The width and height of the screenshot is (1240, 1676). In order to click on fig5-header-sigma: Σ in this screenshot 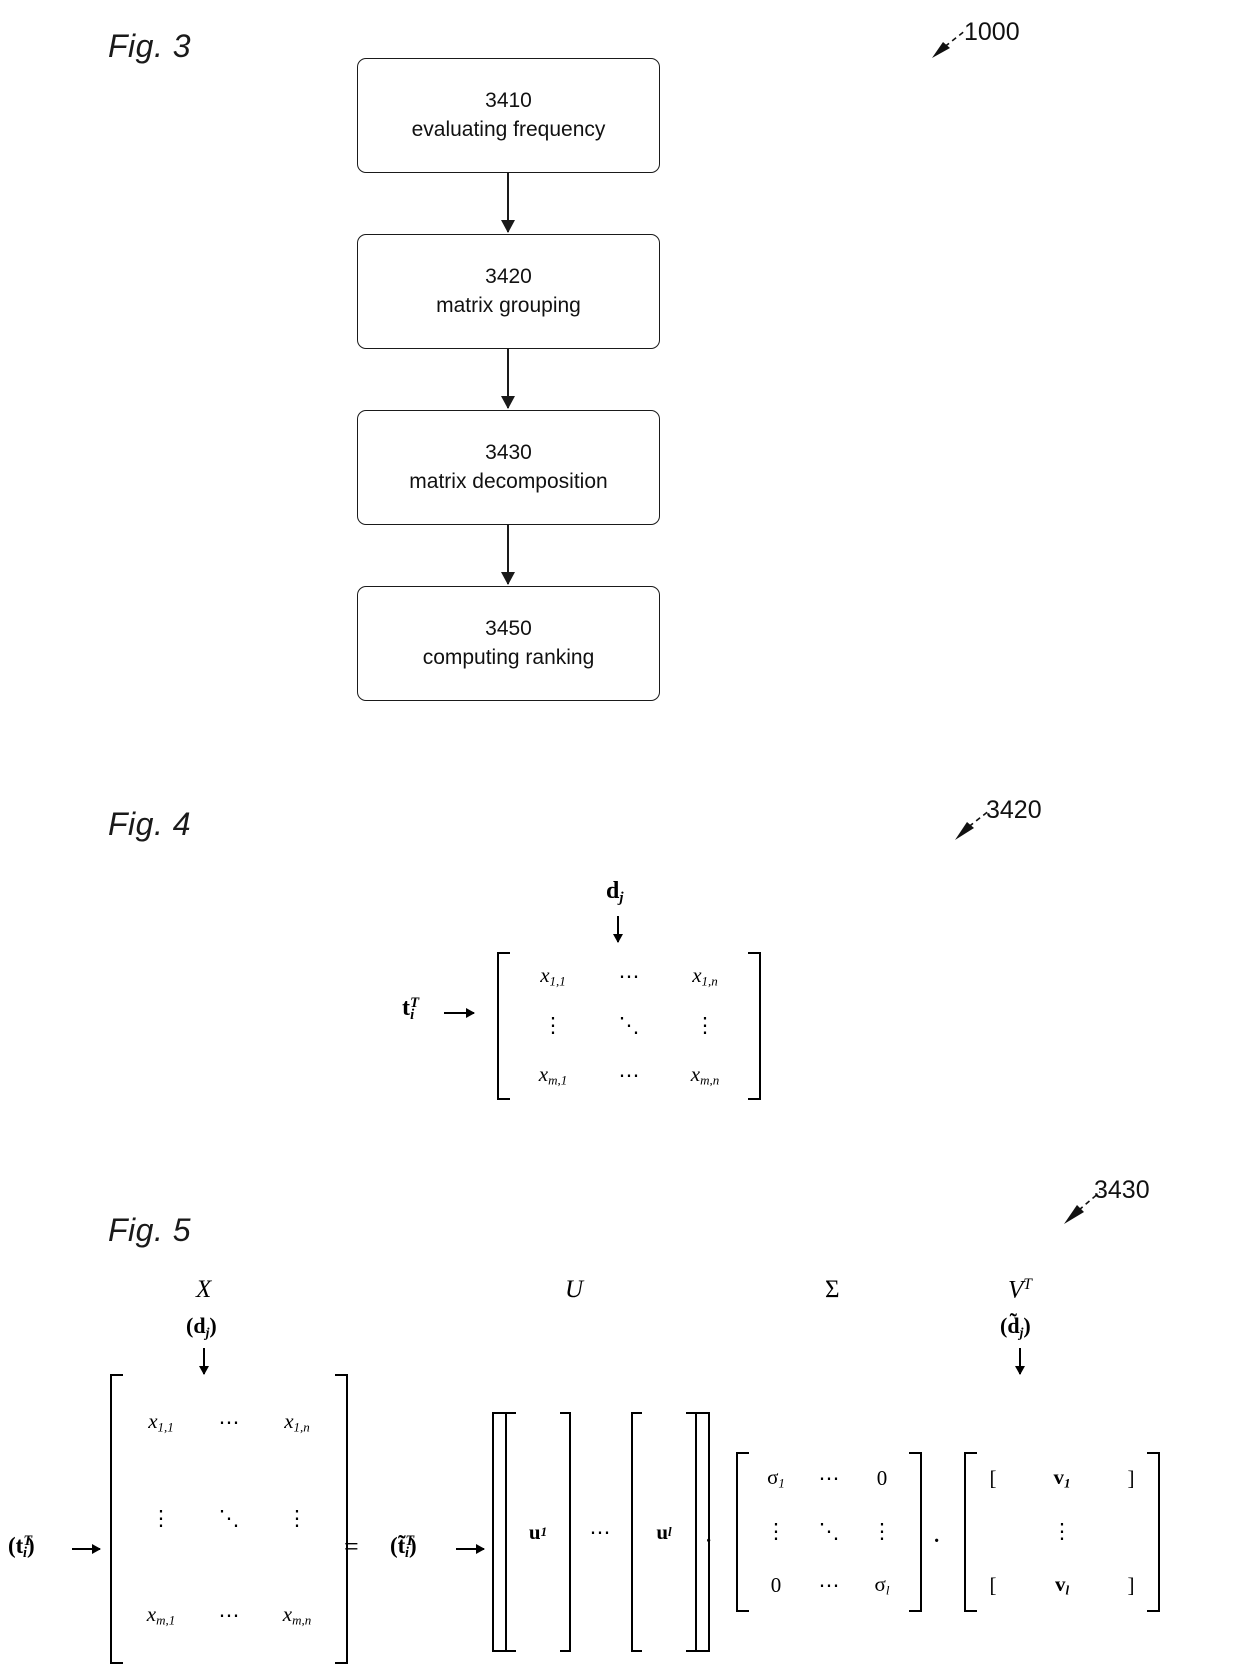, I will do `click(832, 1289)`.